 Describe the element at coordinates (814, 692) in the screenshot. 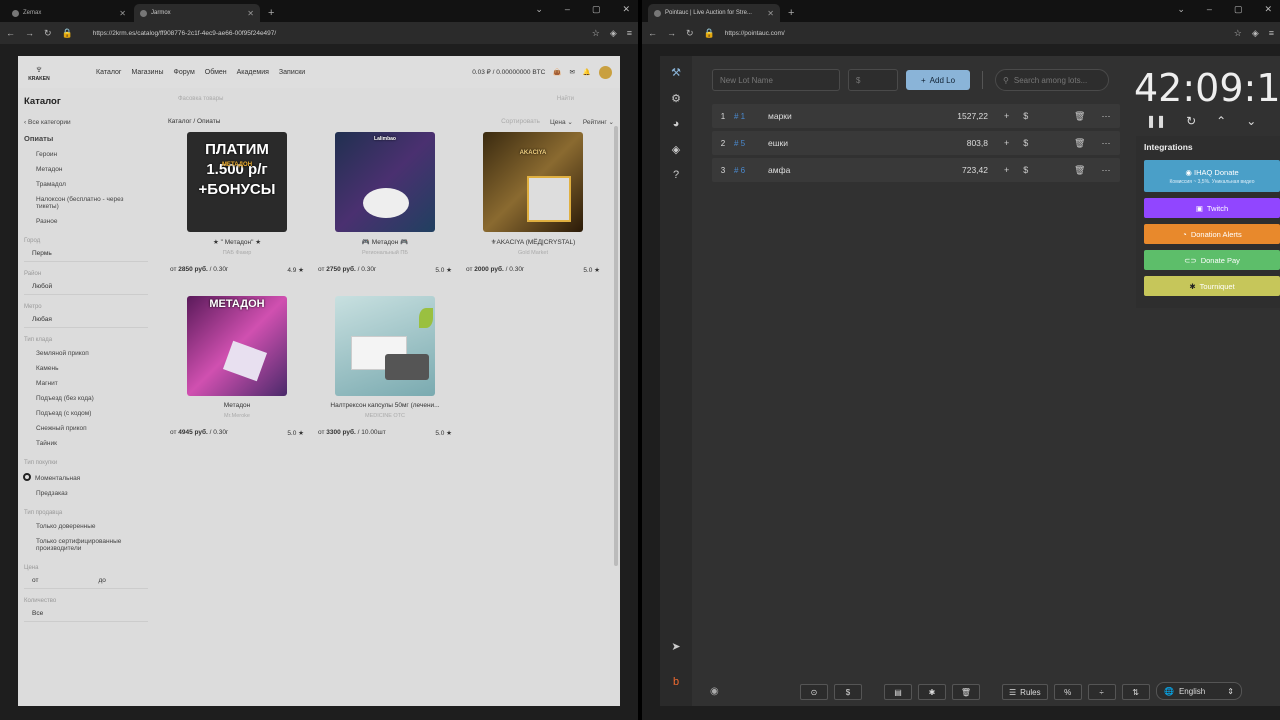

I see `github-button: ⊙` at that location.